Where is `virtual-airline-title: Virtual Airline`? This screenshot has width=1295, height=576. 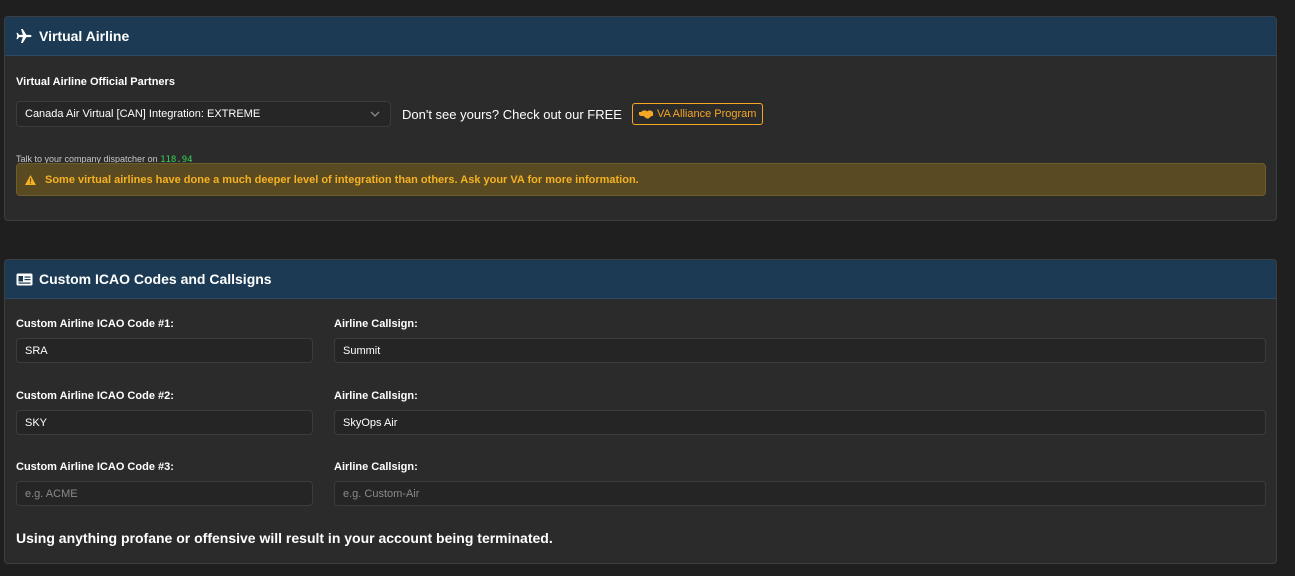 virtual-airline-title: Virtual Airline is located at coordinates (84, 36).